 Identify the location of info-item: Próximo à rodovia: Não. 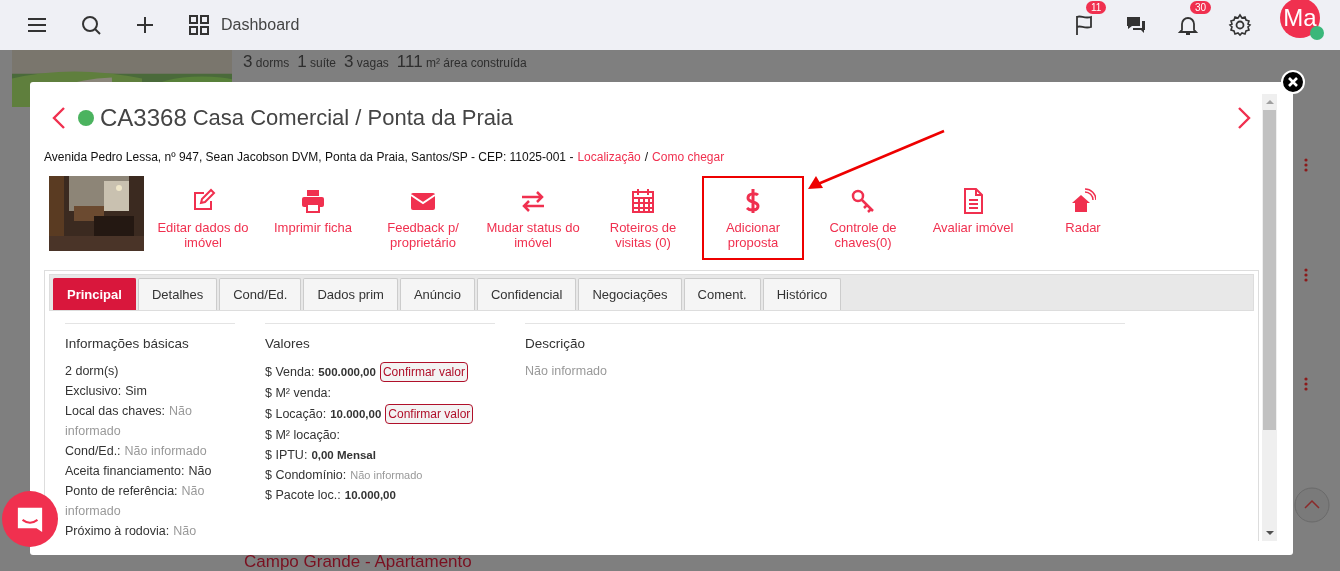
(131, 531).